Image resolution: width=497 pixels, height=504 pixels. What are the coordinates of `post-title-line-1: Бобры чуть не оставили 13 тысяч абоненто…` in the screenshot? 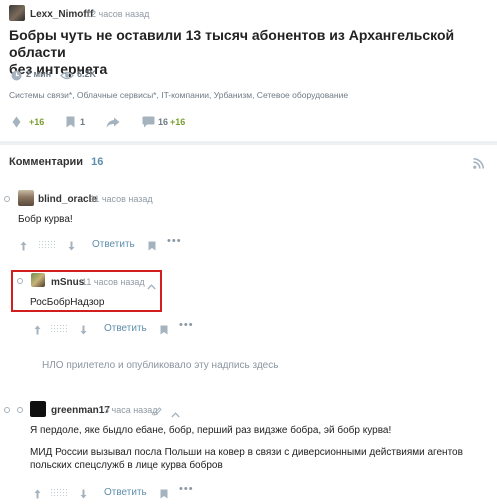 It's located at (244, 44).